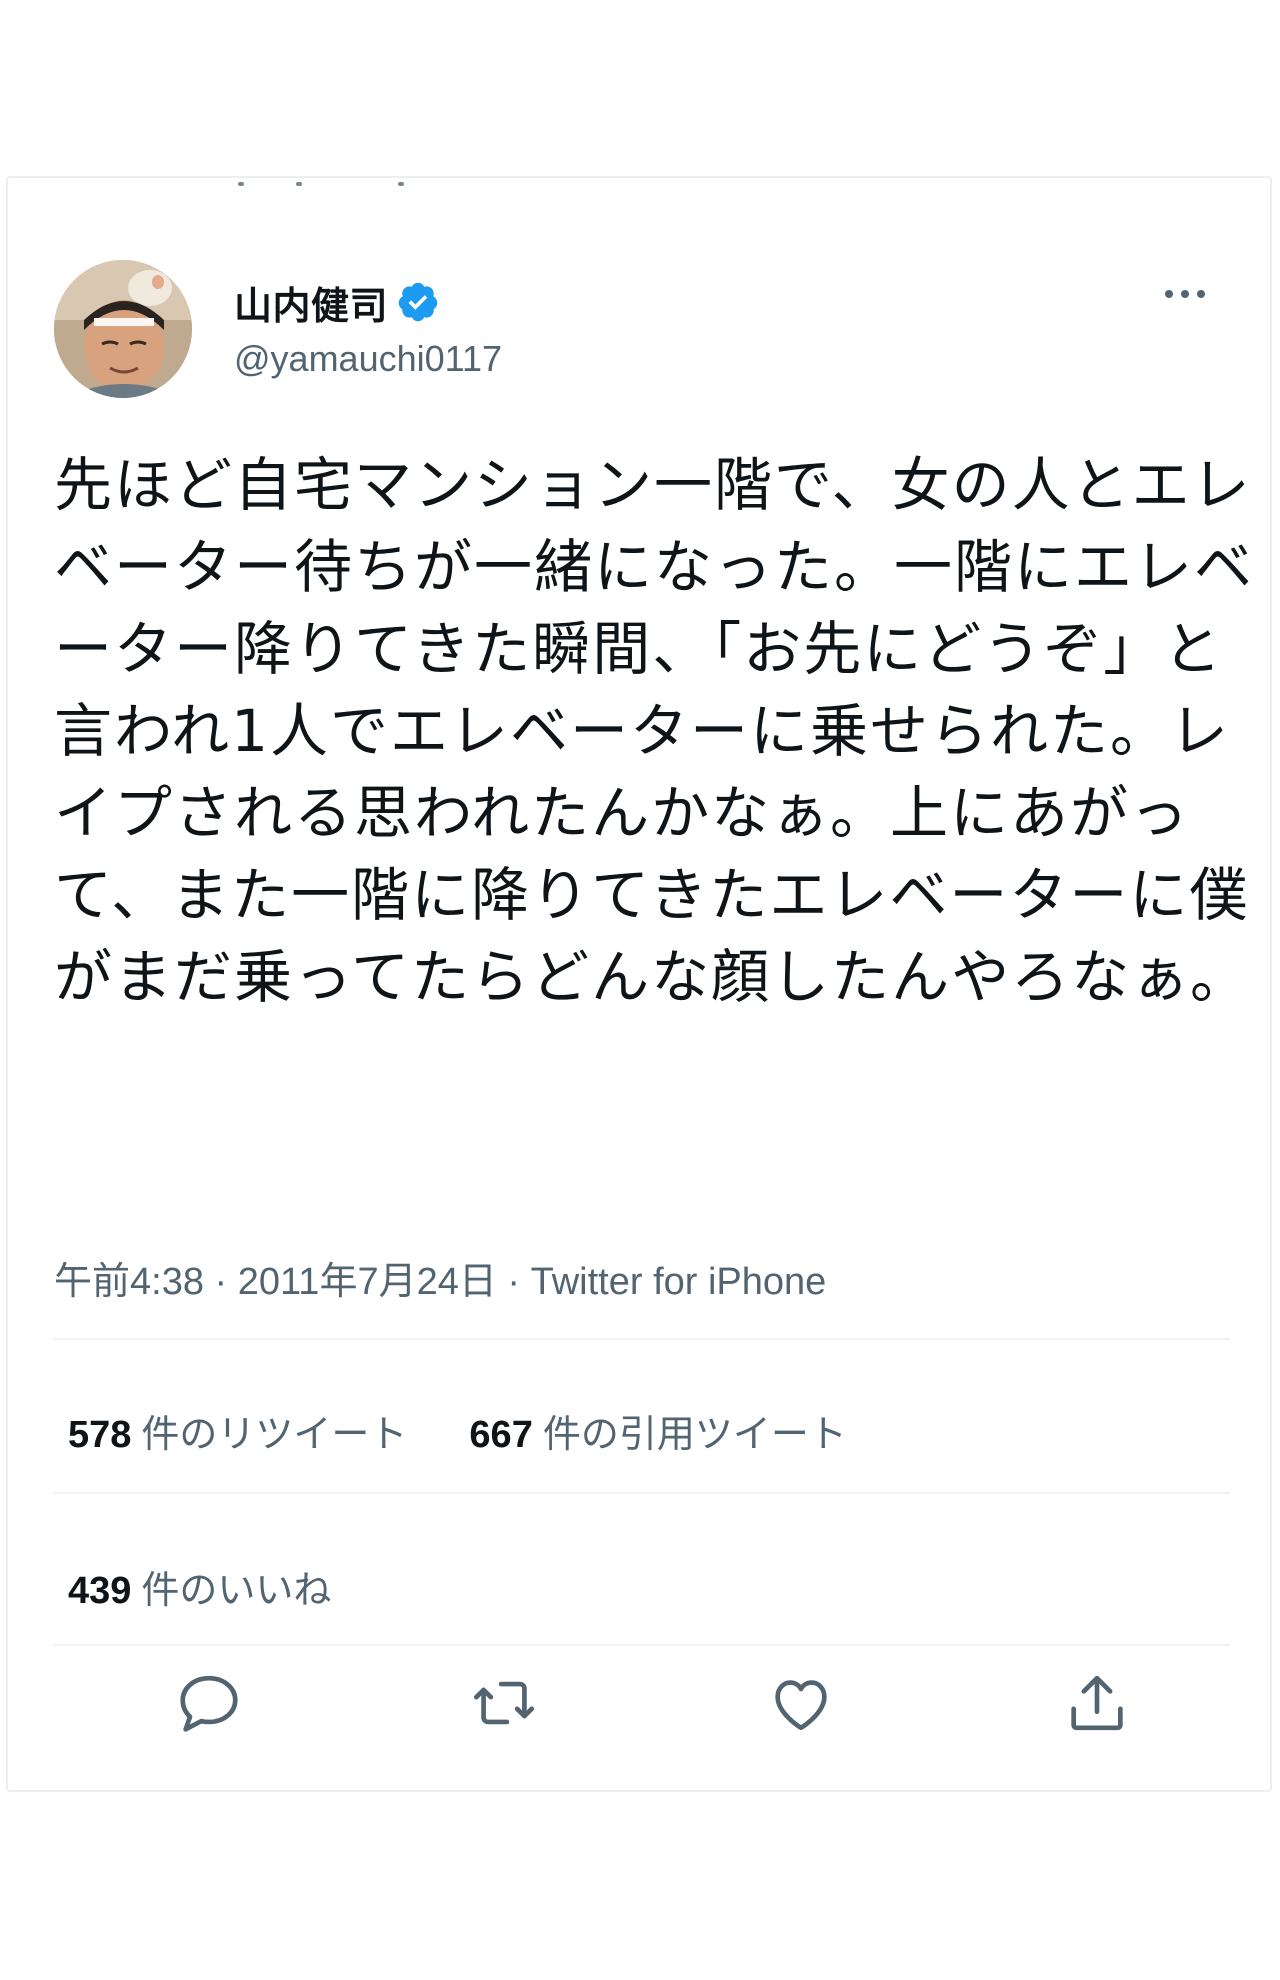  Describe the element at coordinates (501, 1434) in the screenshot. I see `quotes-count: 667` at that location.